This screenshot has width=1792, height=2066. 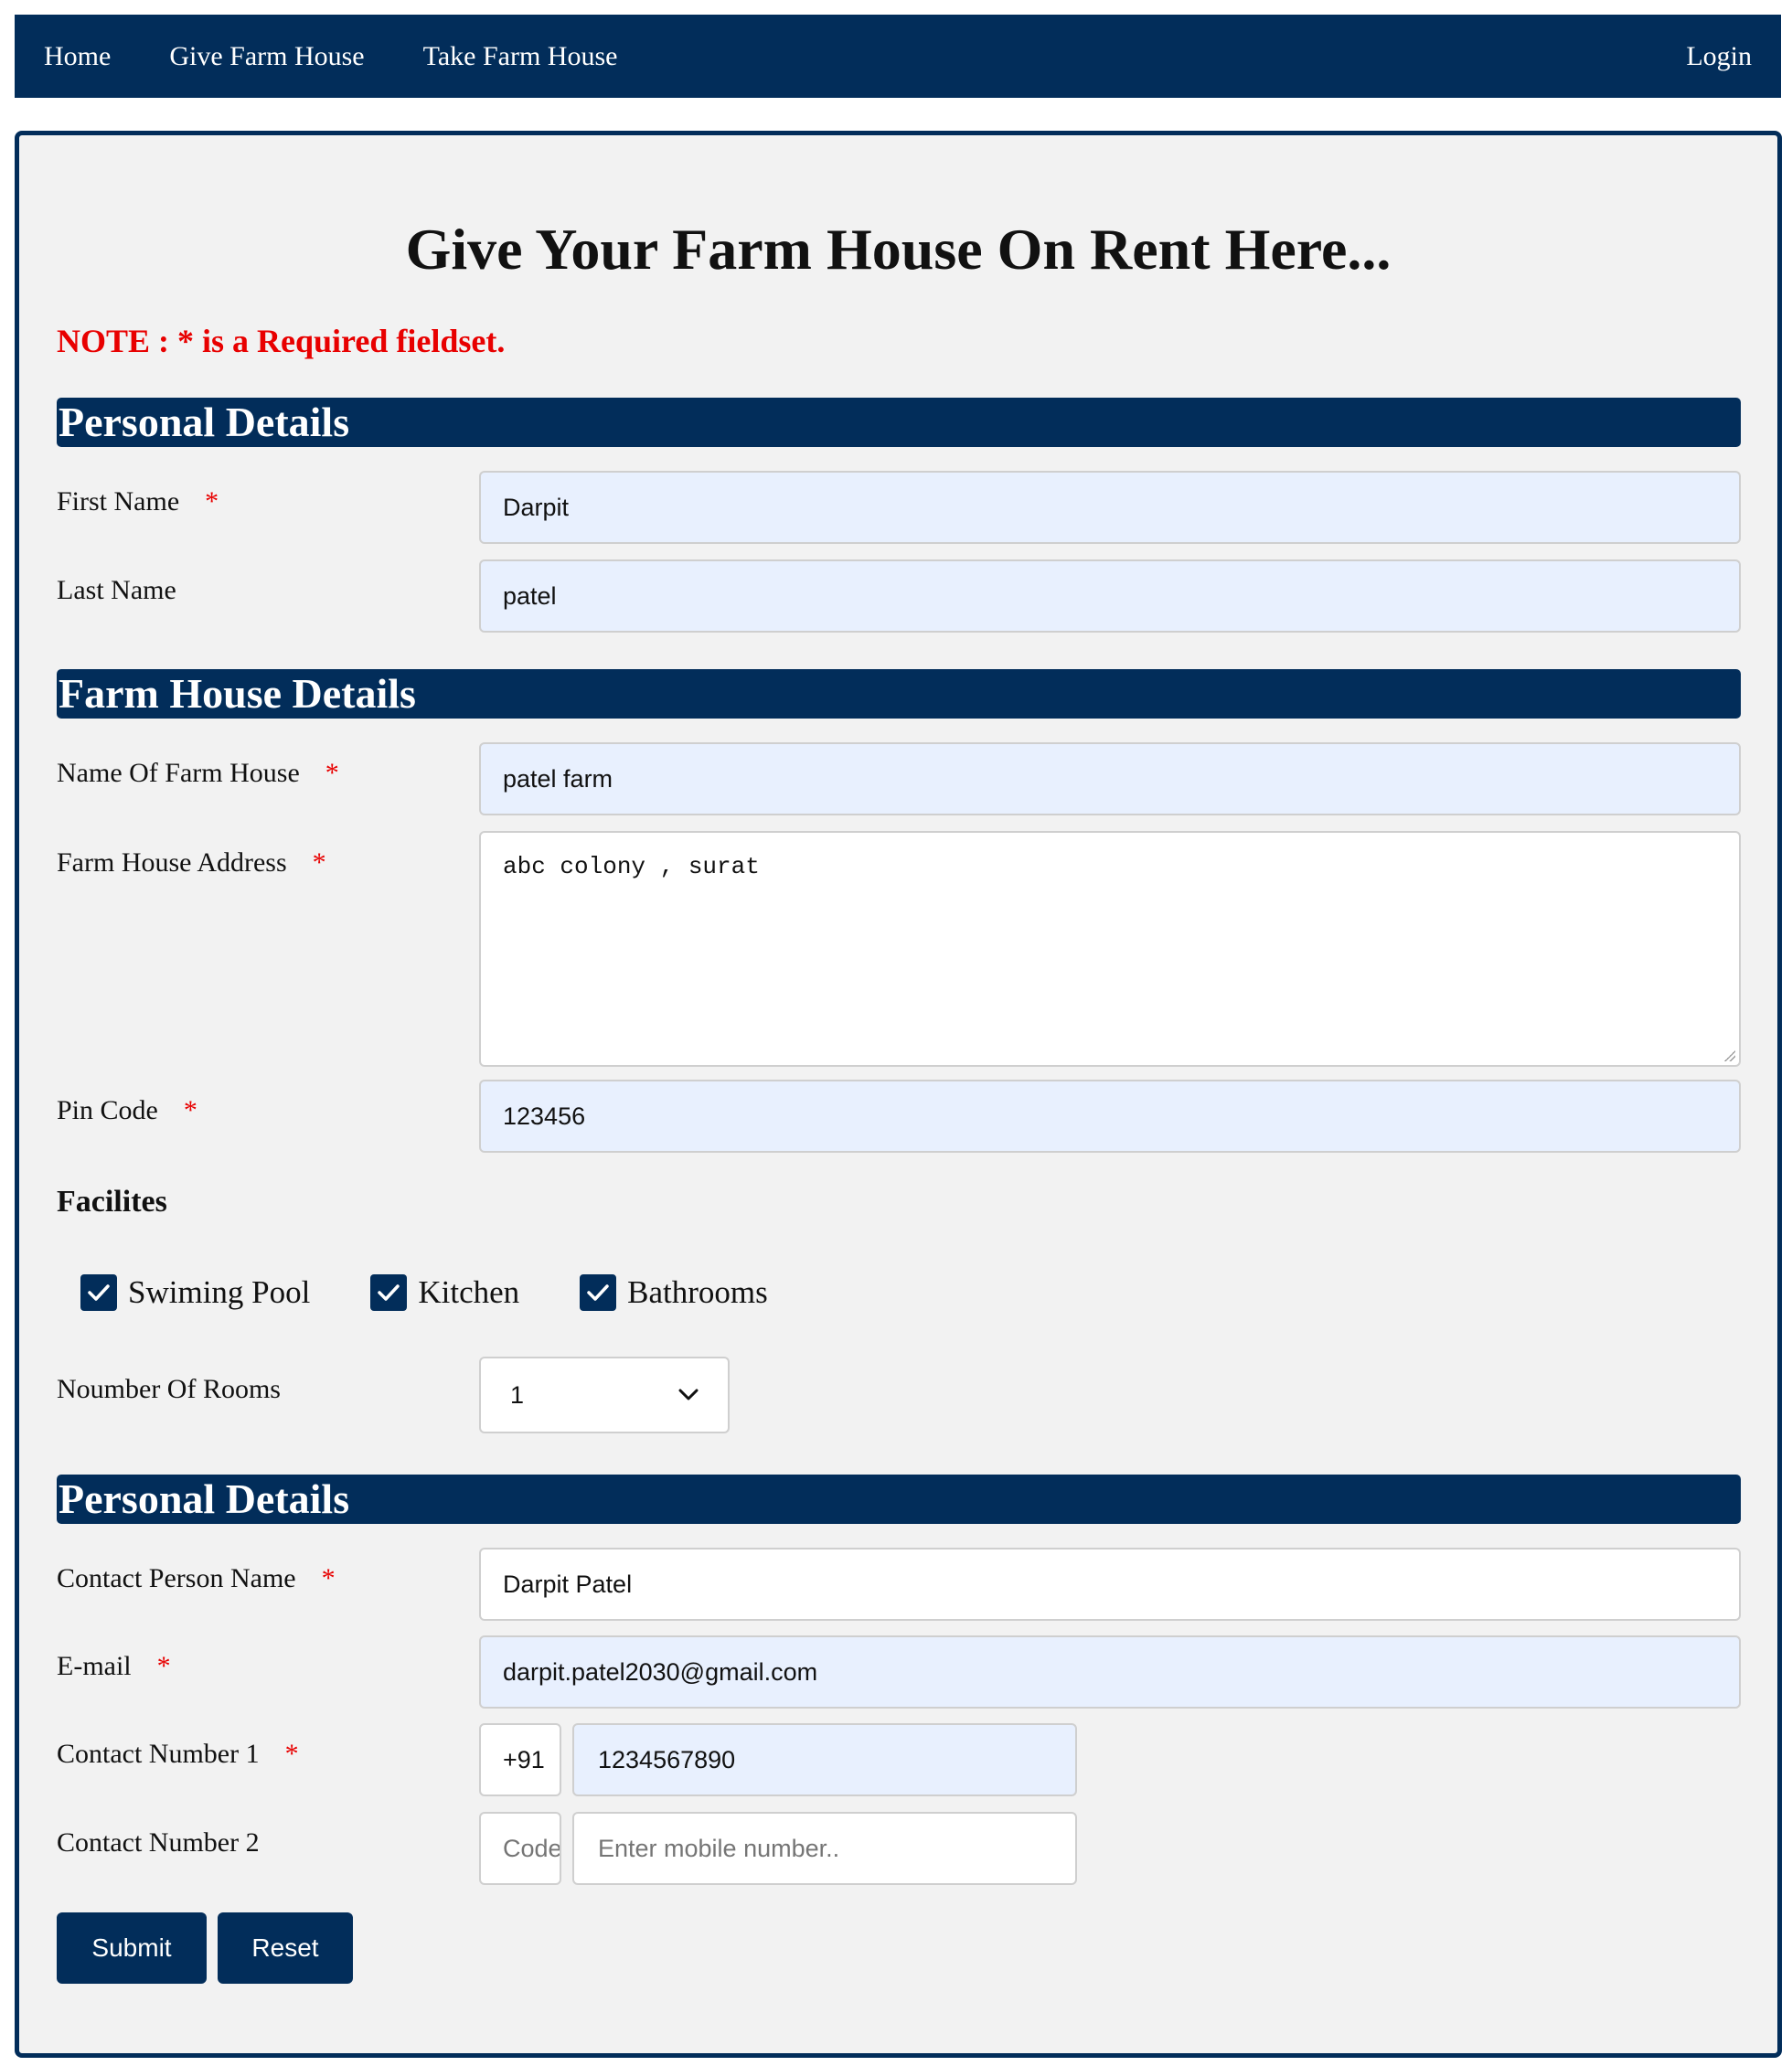 I want to click on email-label-text: E-mail, so click(x=94, y=1666).